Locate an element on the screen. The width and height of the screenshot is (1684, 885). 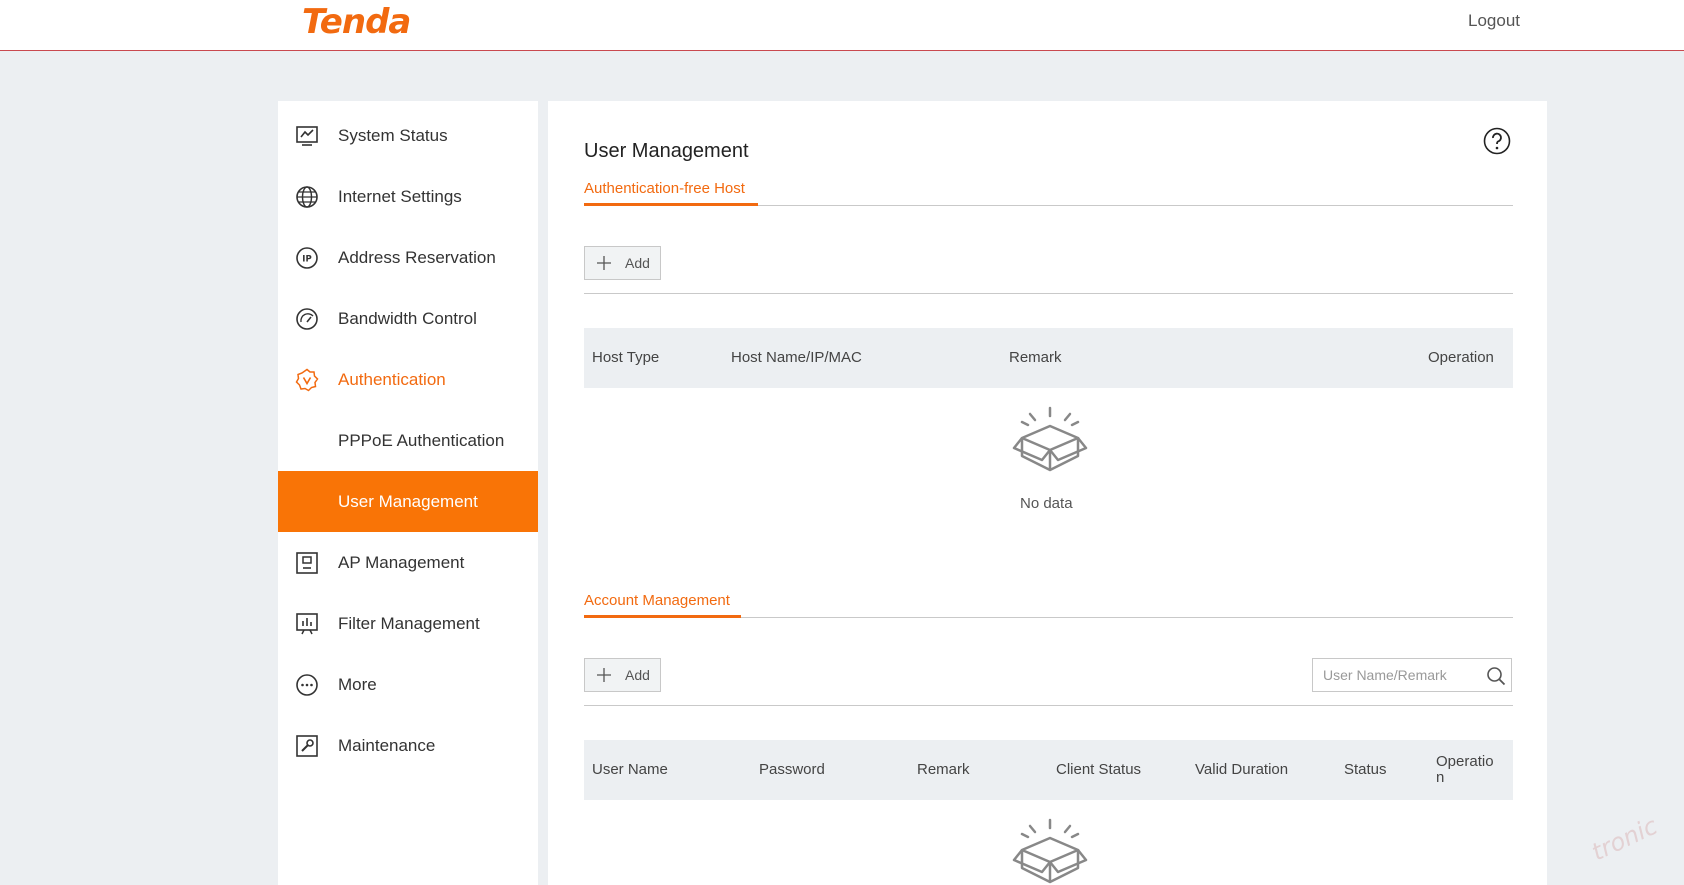
tab-authentication-free-host: Authentication-free Host is located at coordinates (664, 188).